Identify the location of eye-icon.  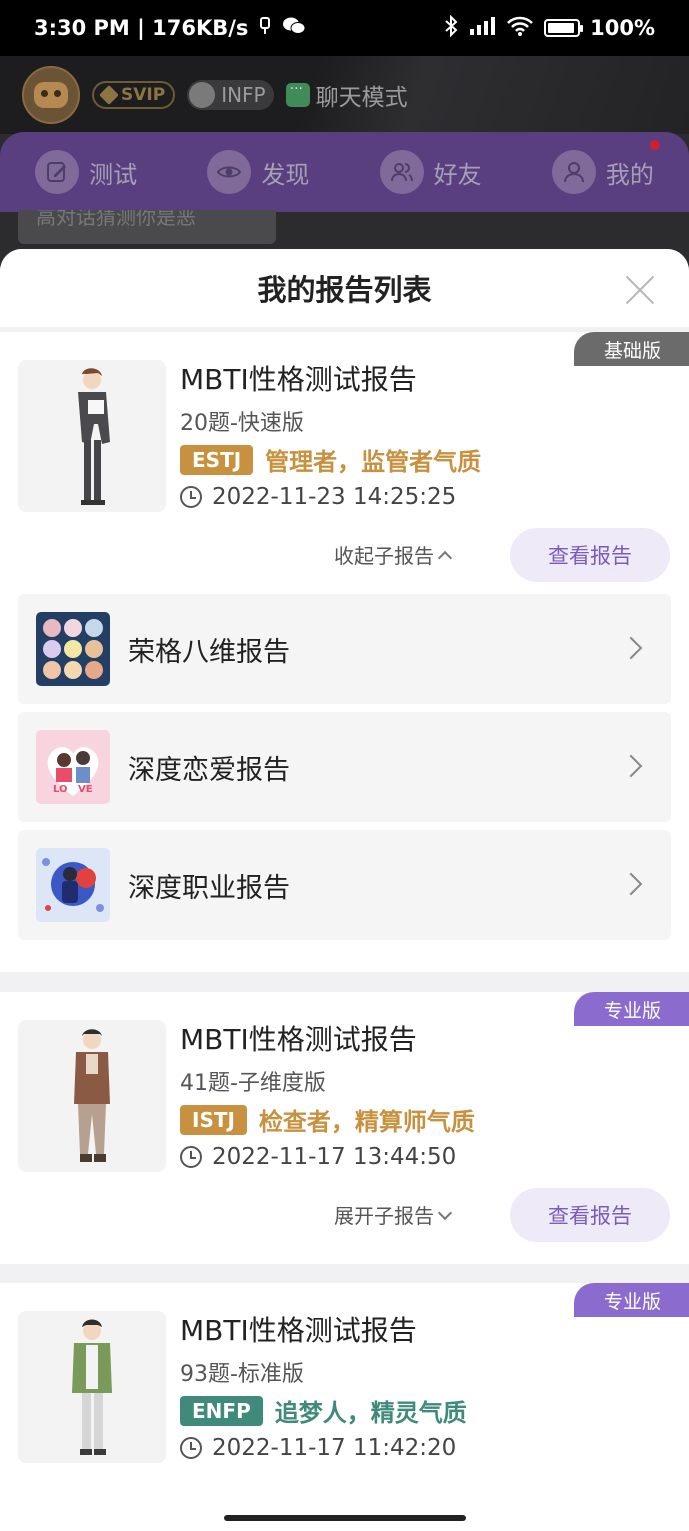
(229, 172).